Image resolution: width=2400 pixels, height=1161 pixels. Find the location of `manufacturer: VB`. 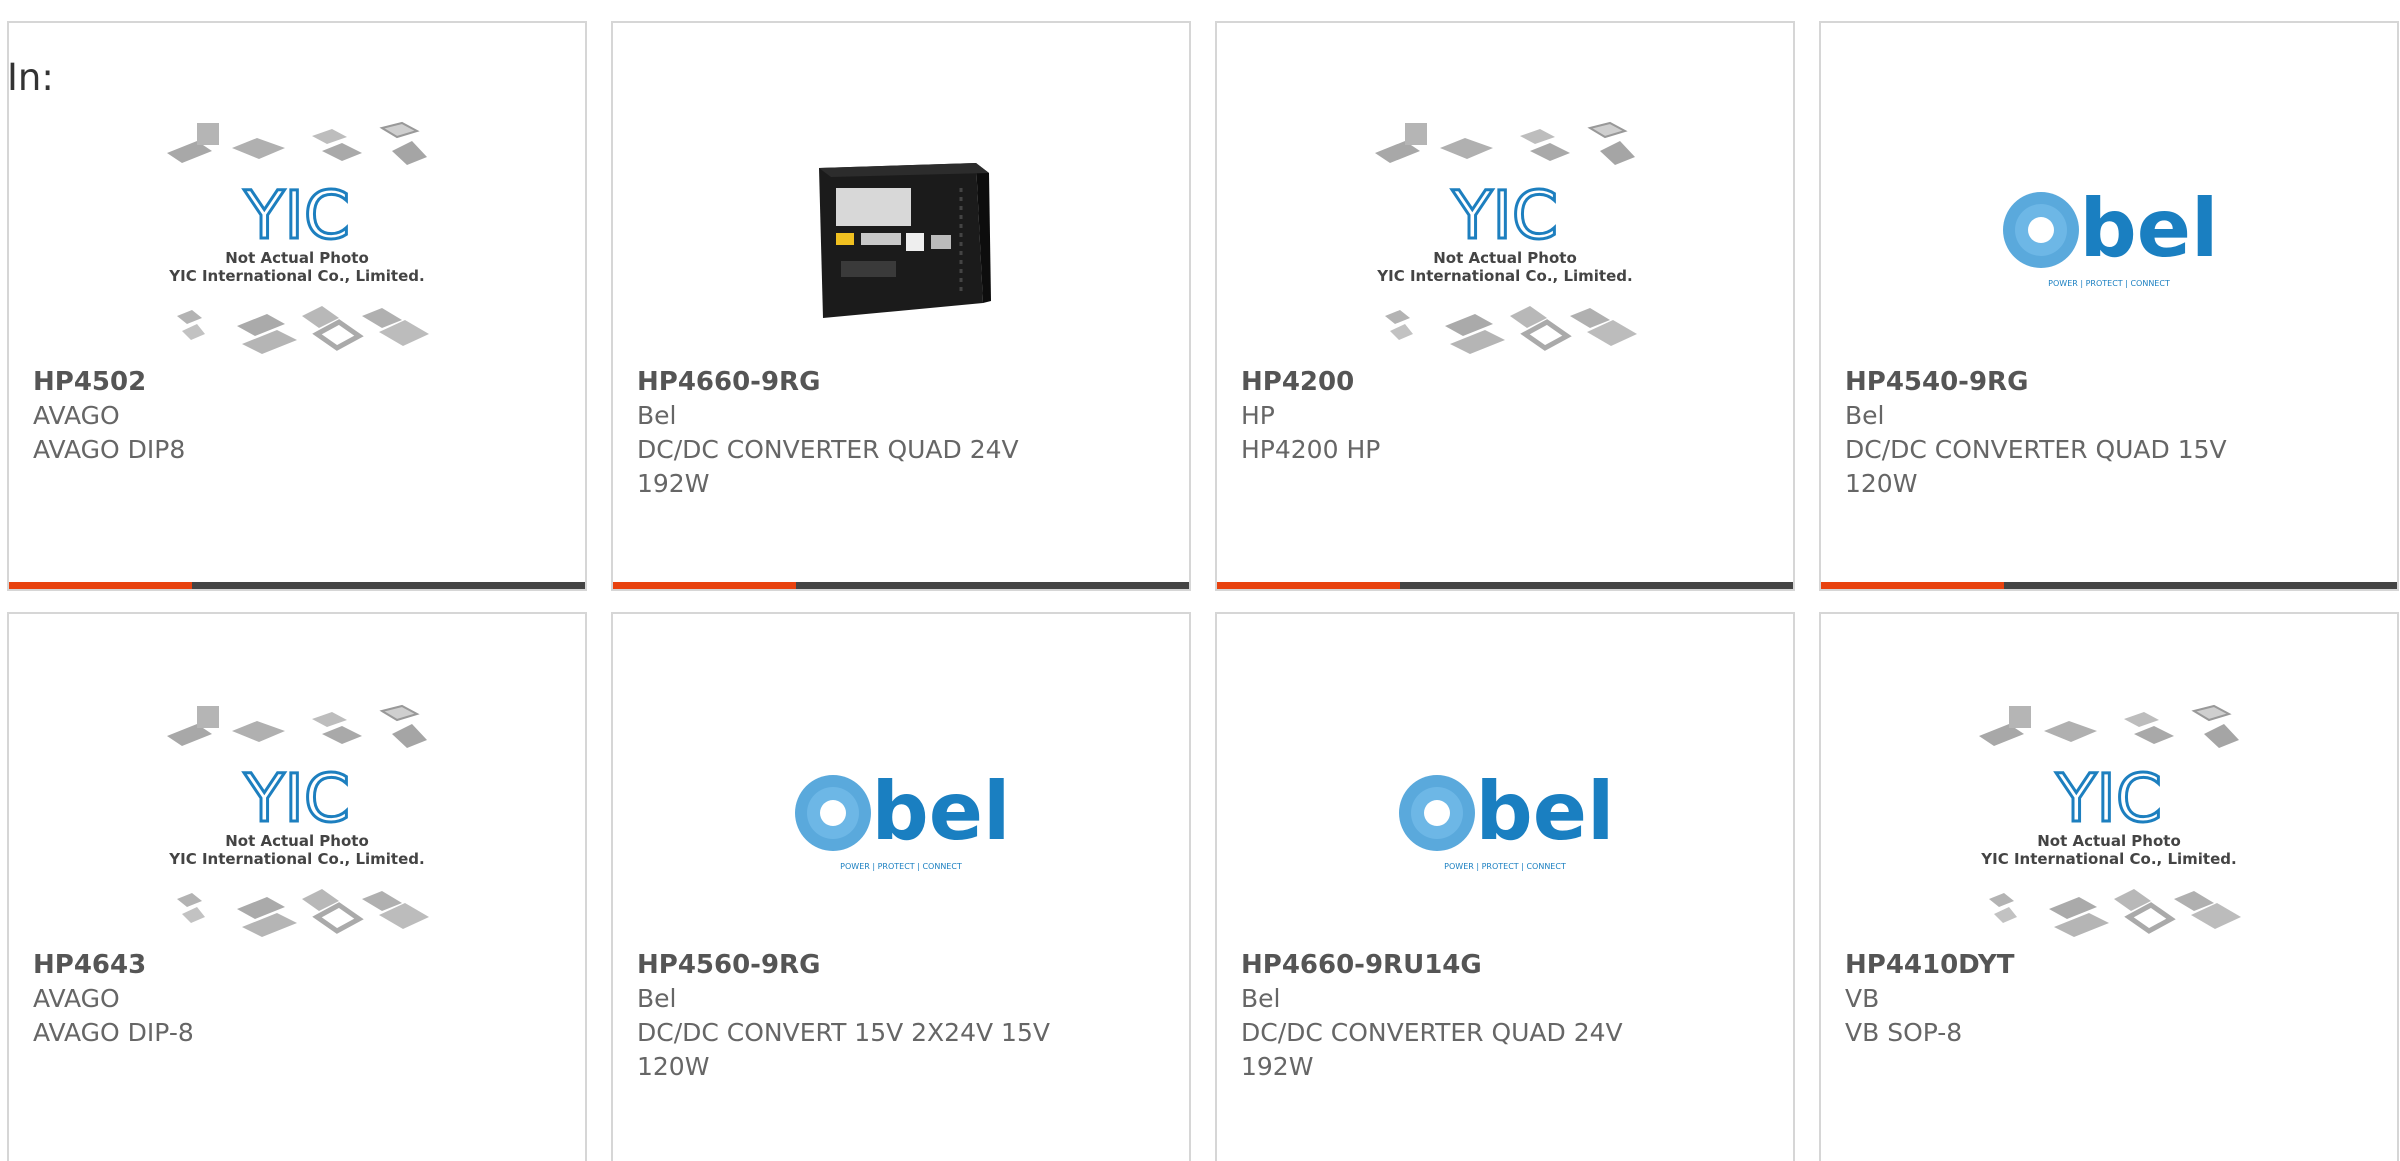

manufacturer: VB is located at coordinates (1862, 998).